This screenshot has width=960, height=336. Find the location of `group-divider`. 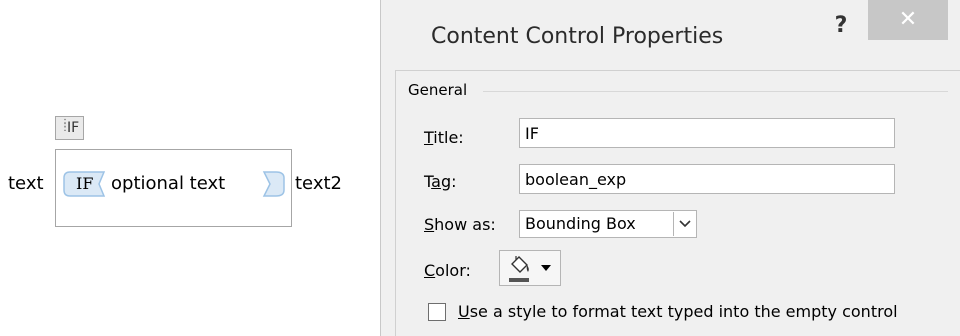

group-divider is located at coordinates (715, 91).